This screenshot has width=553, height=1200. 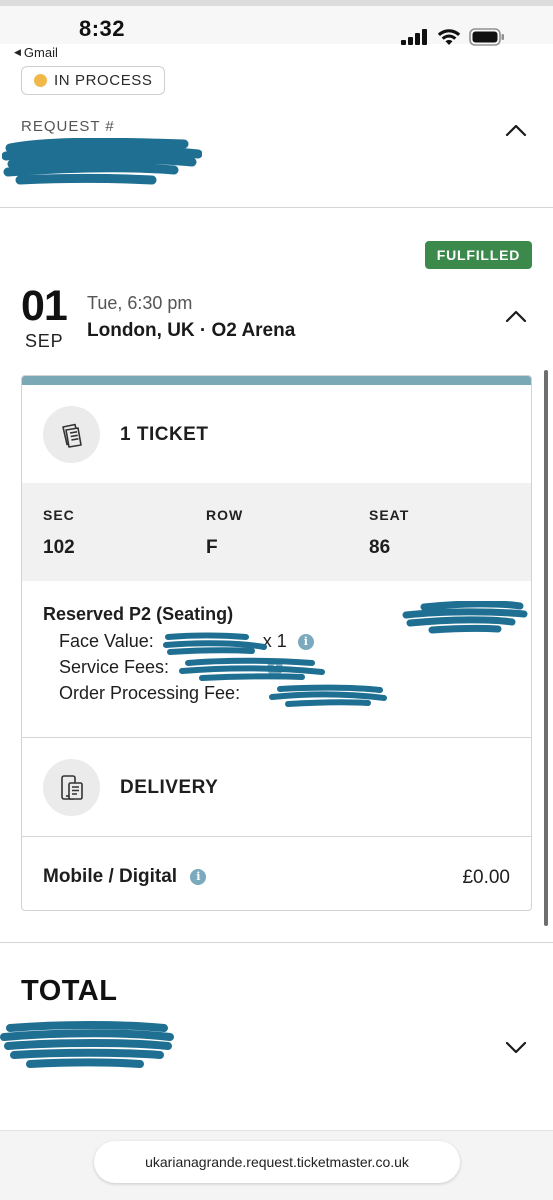 What do you see at coordinates (140, 303) in the screenshot?
I see `event-time: Tue, 6:30 pm` at bounding box center [140, 303].